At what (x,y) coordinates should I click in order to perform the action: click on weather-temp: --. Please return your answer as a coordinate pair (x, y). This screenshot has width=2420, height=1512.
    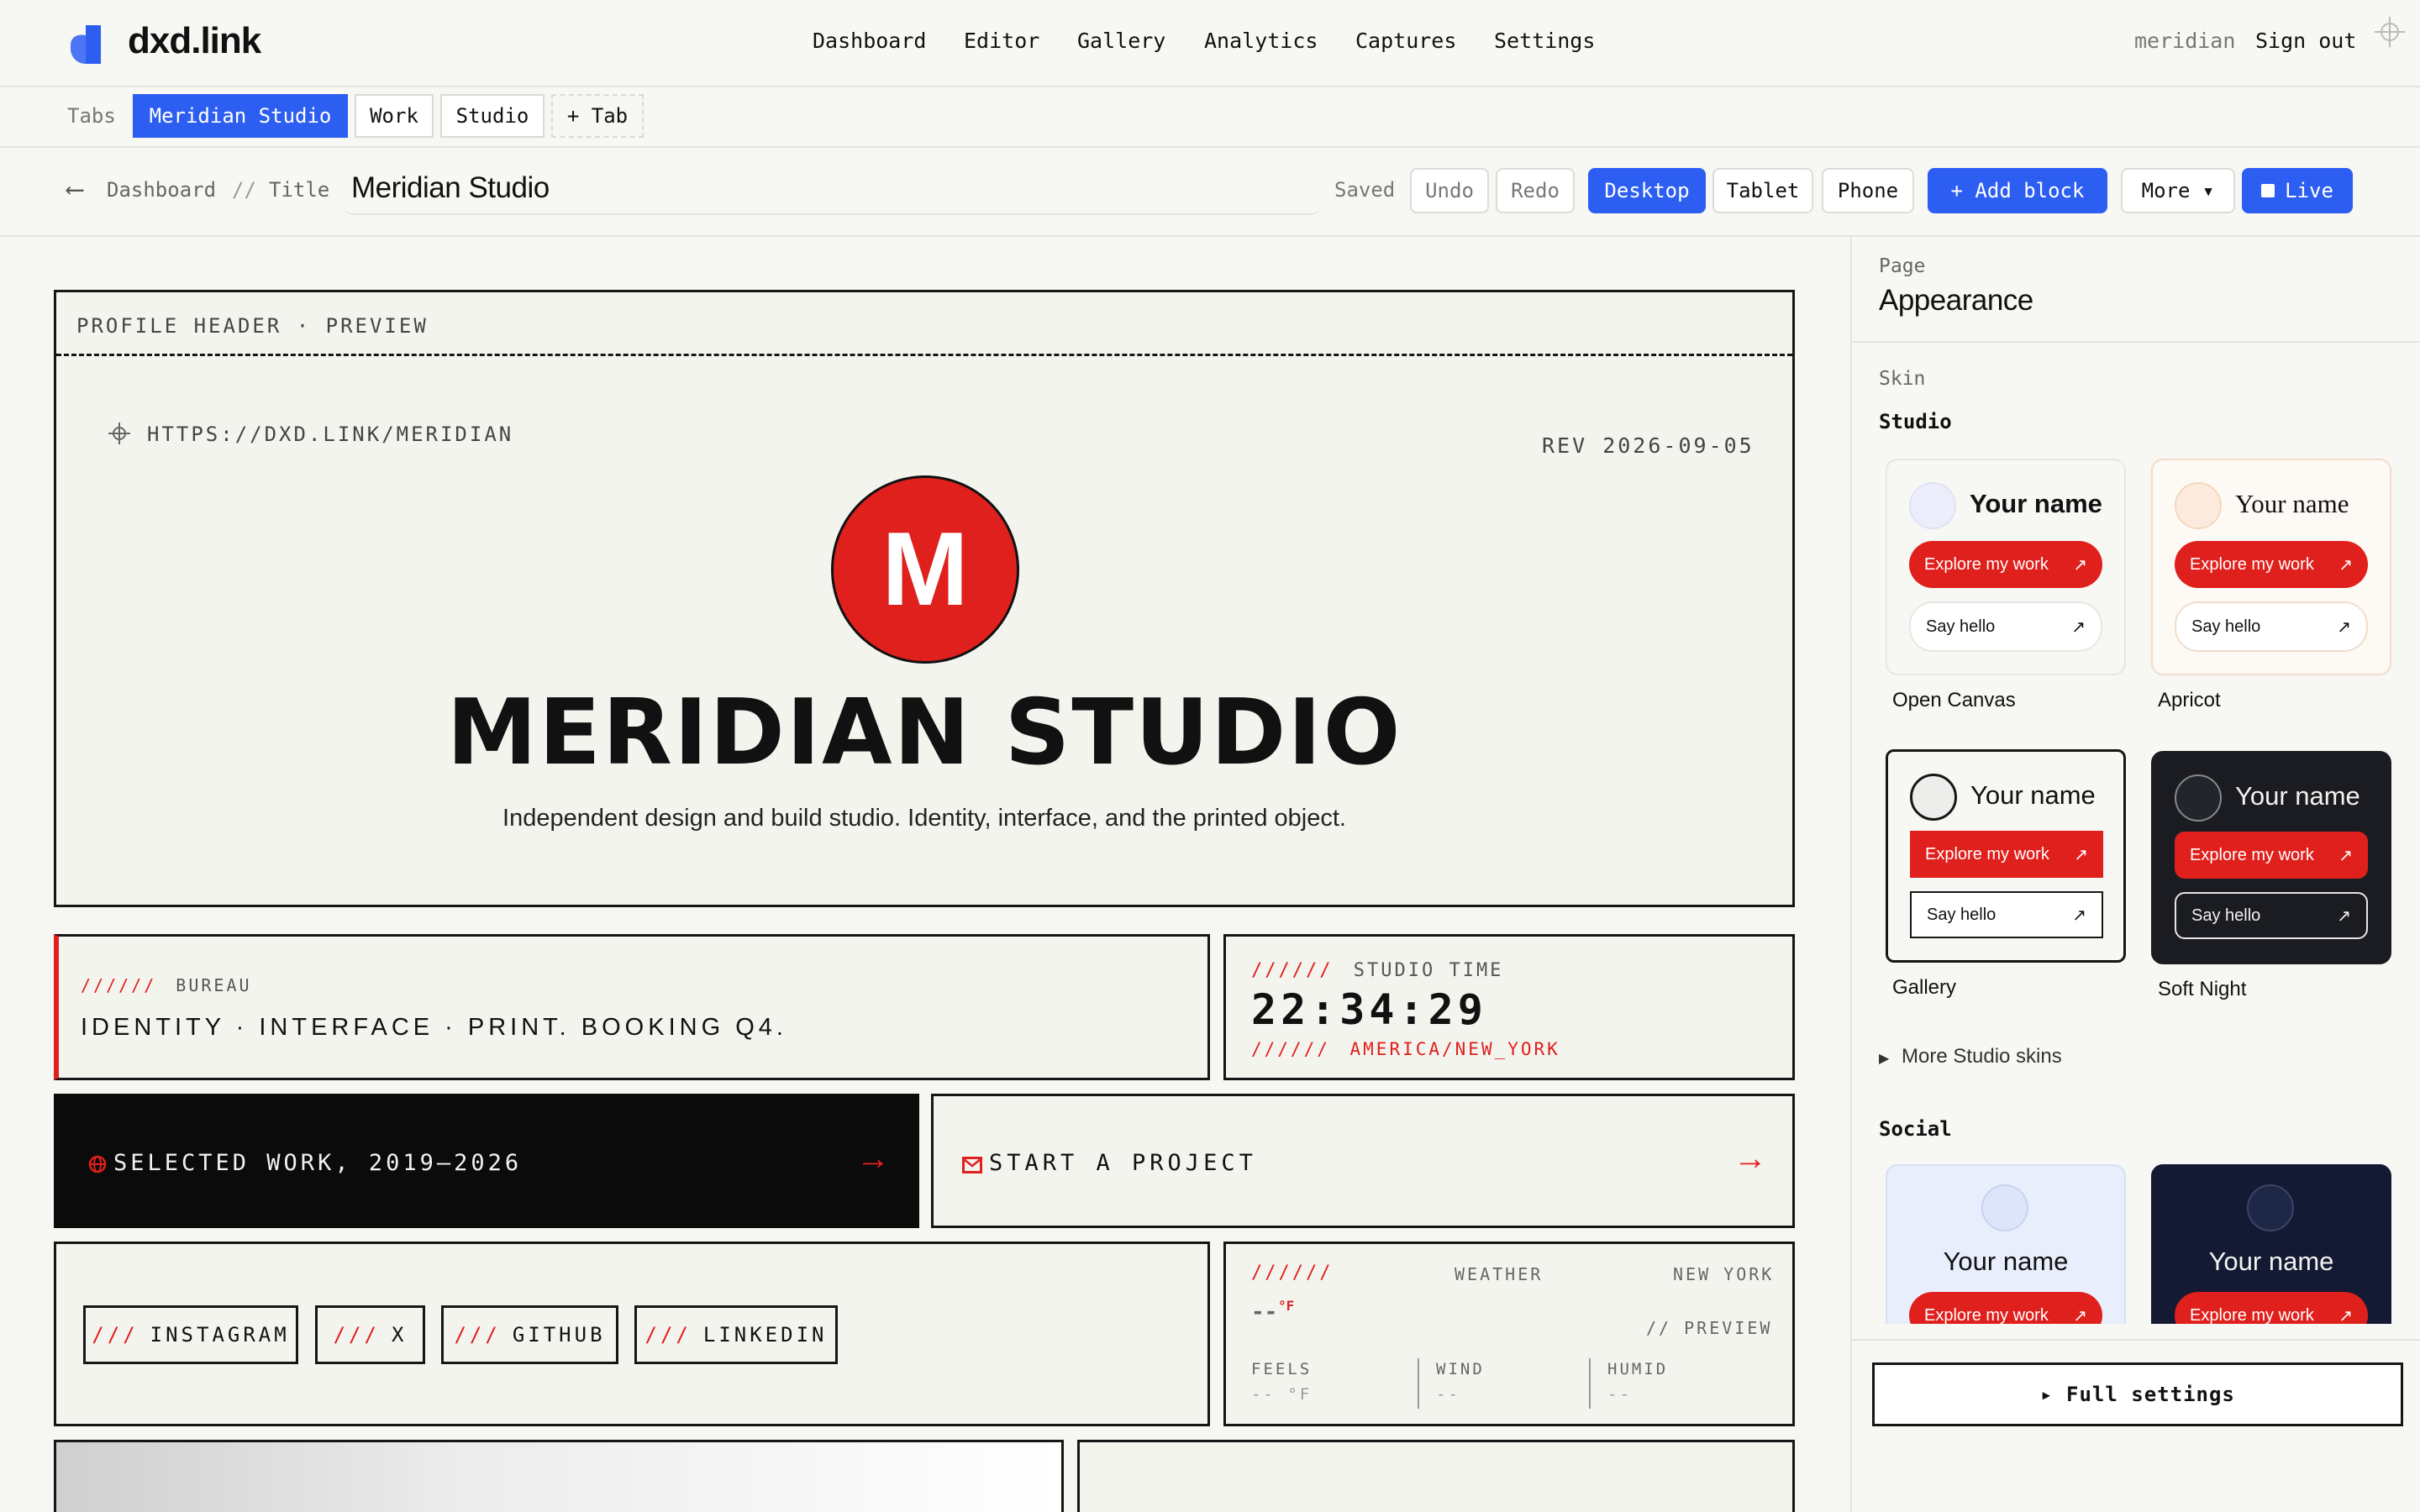
    Looking at the image, I should click on (1264, 1312).